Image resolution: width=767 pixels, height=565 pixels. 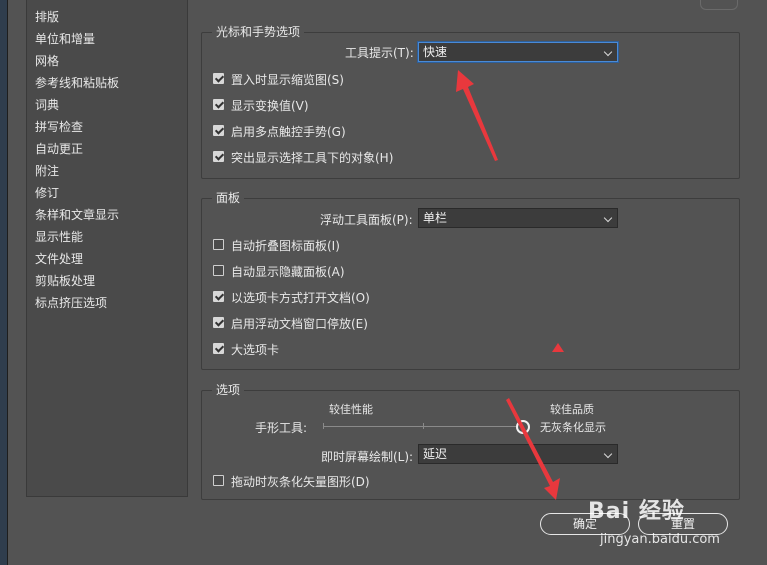 What do you see at coordinates (660, 539) in the screenshot?
I see `watermark-url: jingyan.baidu.com` at bounding box center [660, 539].